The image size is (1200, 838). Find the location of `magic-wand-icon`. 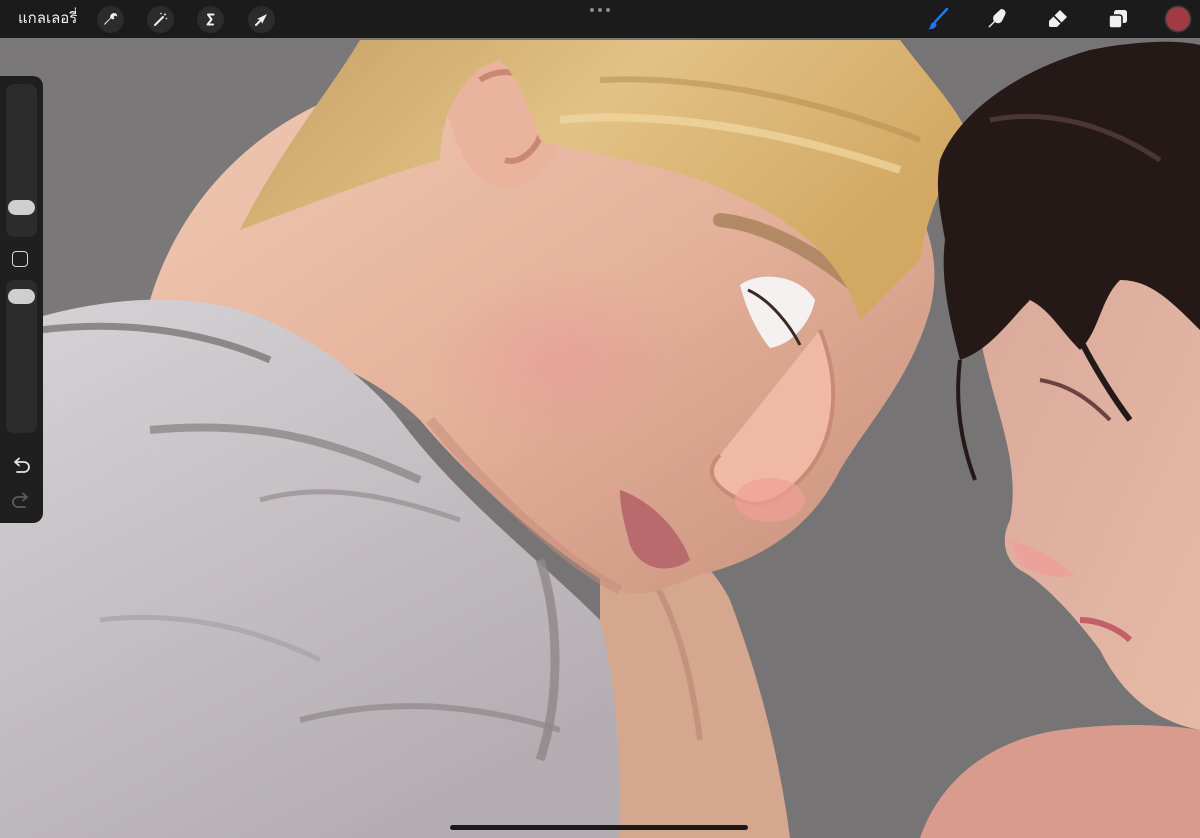

magic-wand-icon is located at coordinates (161, 19).